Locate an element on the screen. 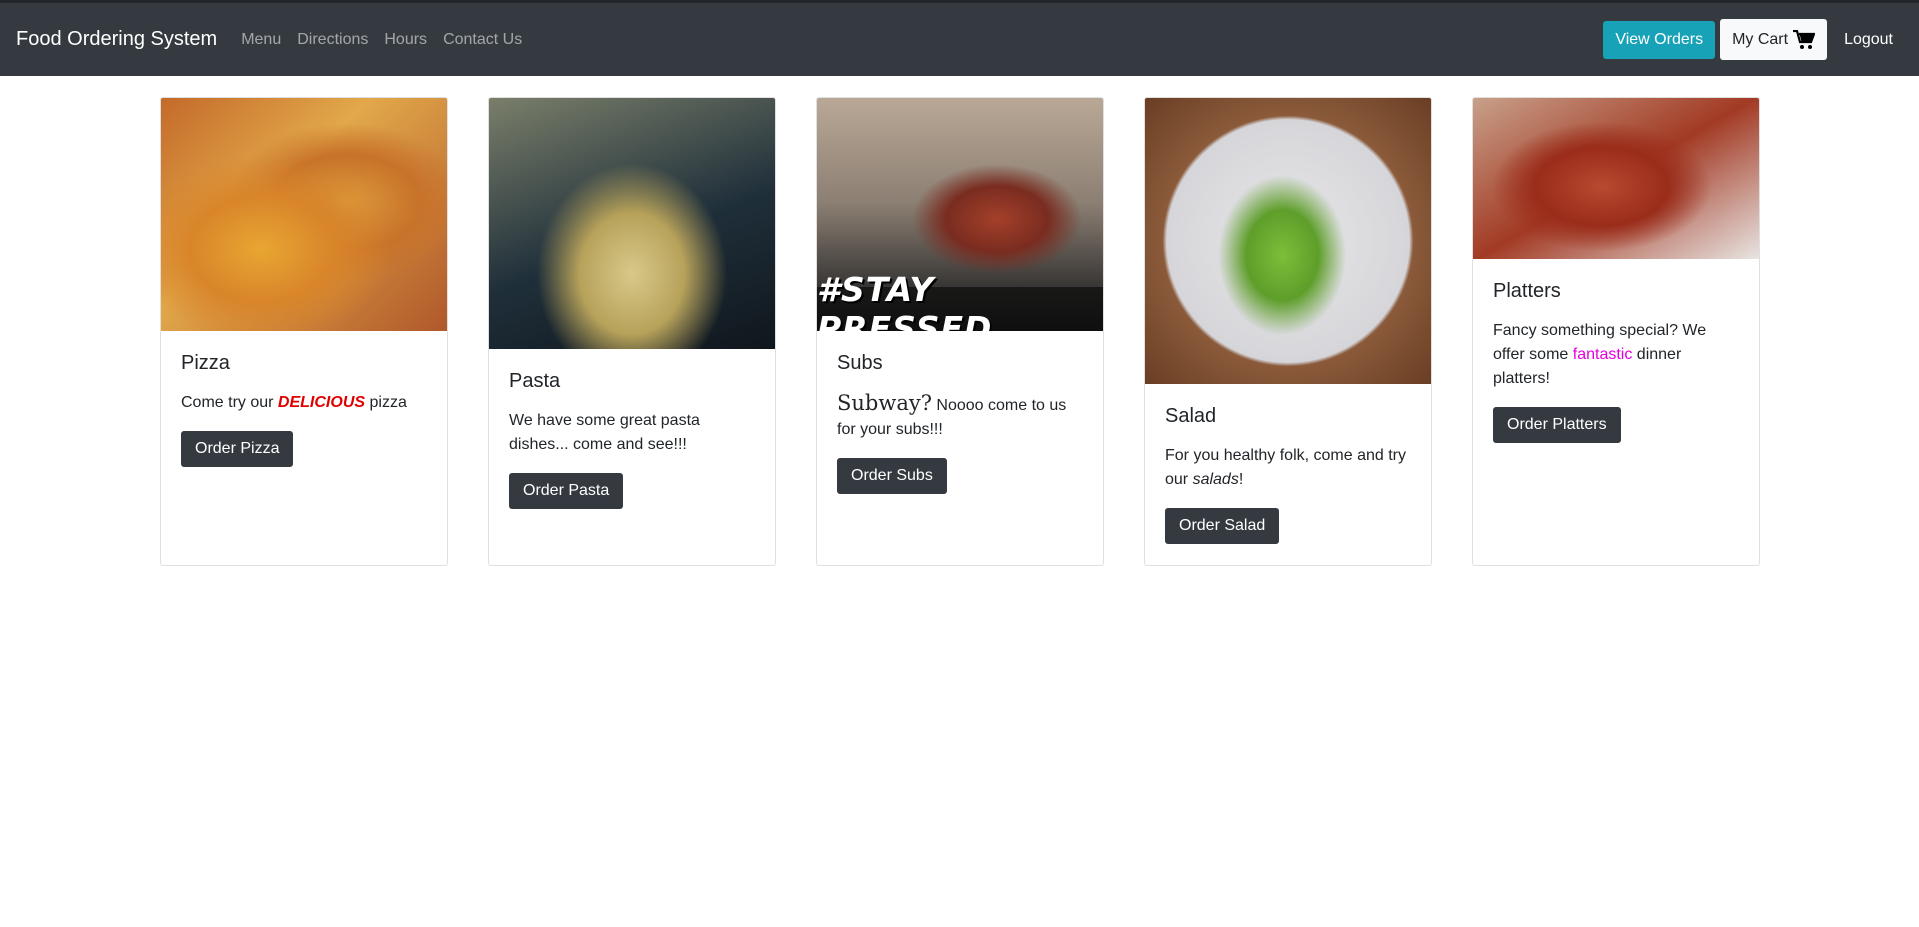 The image size is (1919, 927). emphasis-salads: salads is located at coordinates (1215, 479).